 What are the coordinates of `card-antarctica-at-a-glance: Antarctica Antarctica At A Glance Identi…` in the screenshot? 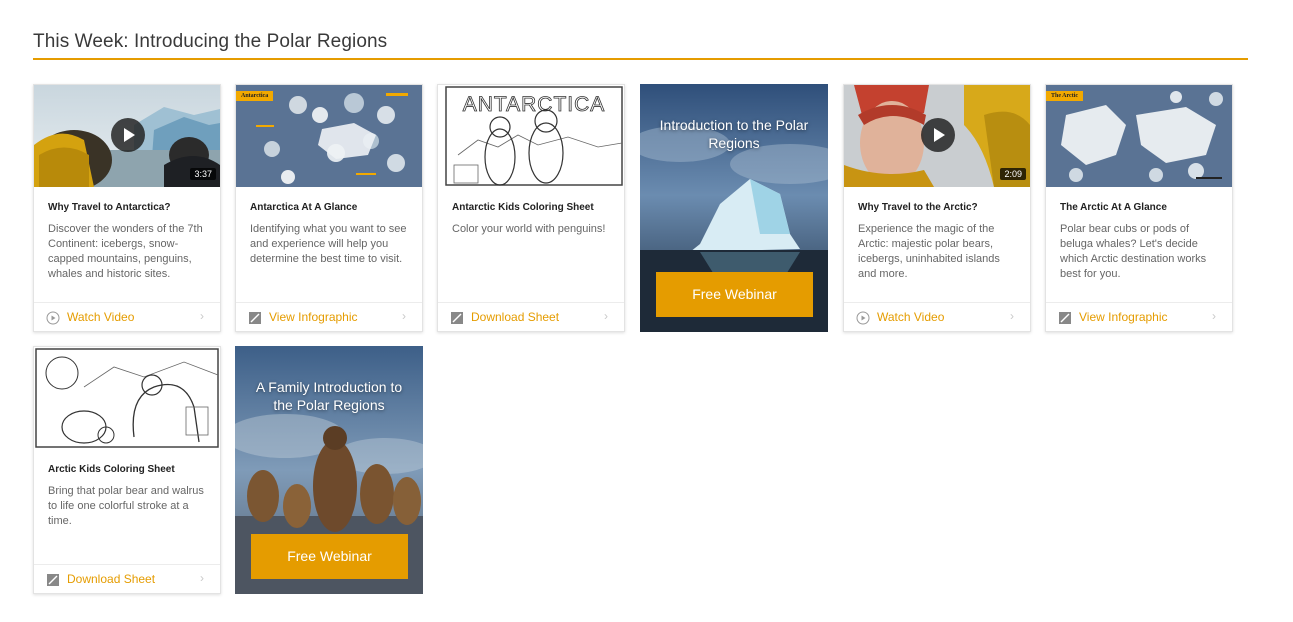 It's located at (329, 208).